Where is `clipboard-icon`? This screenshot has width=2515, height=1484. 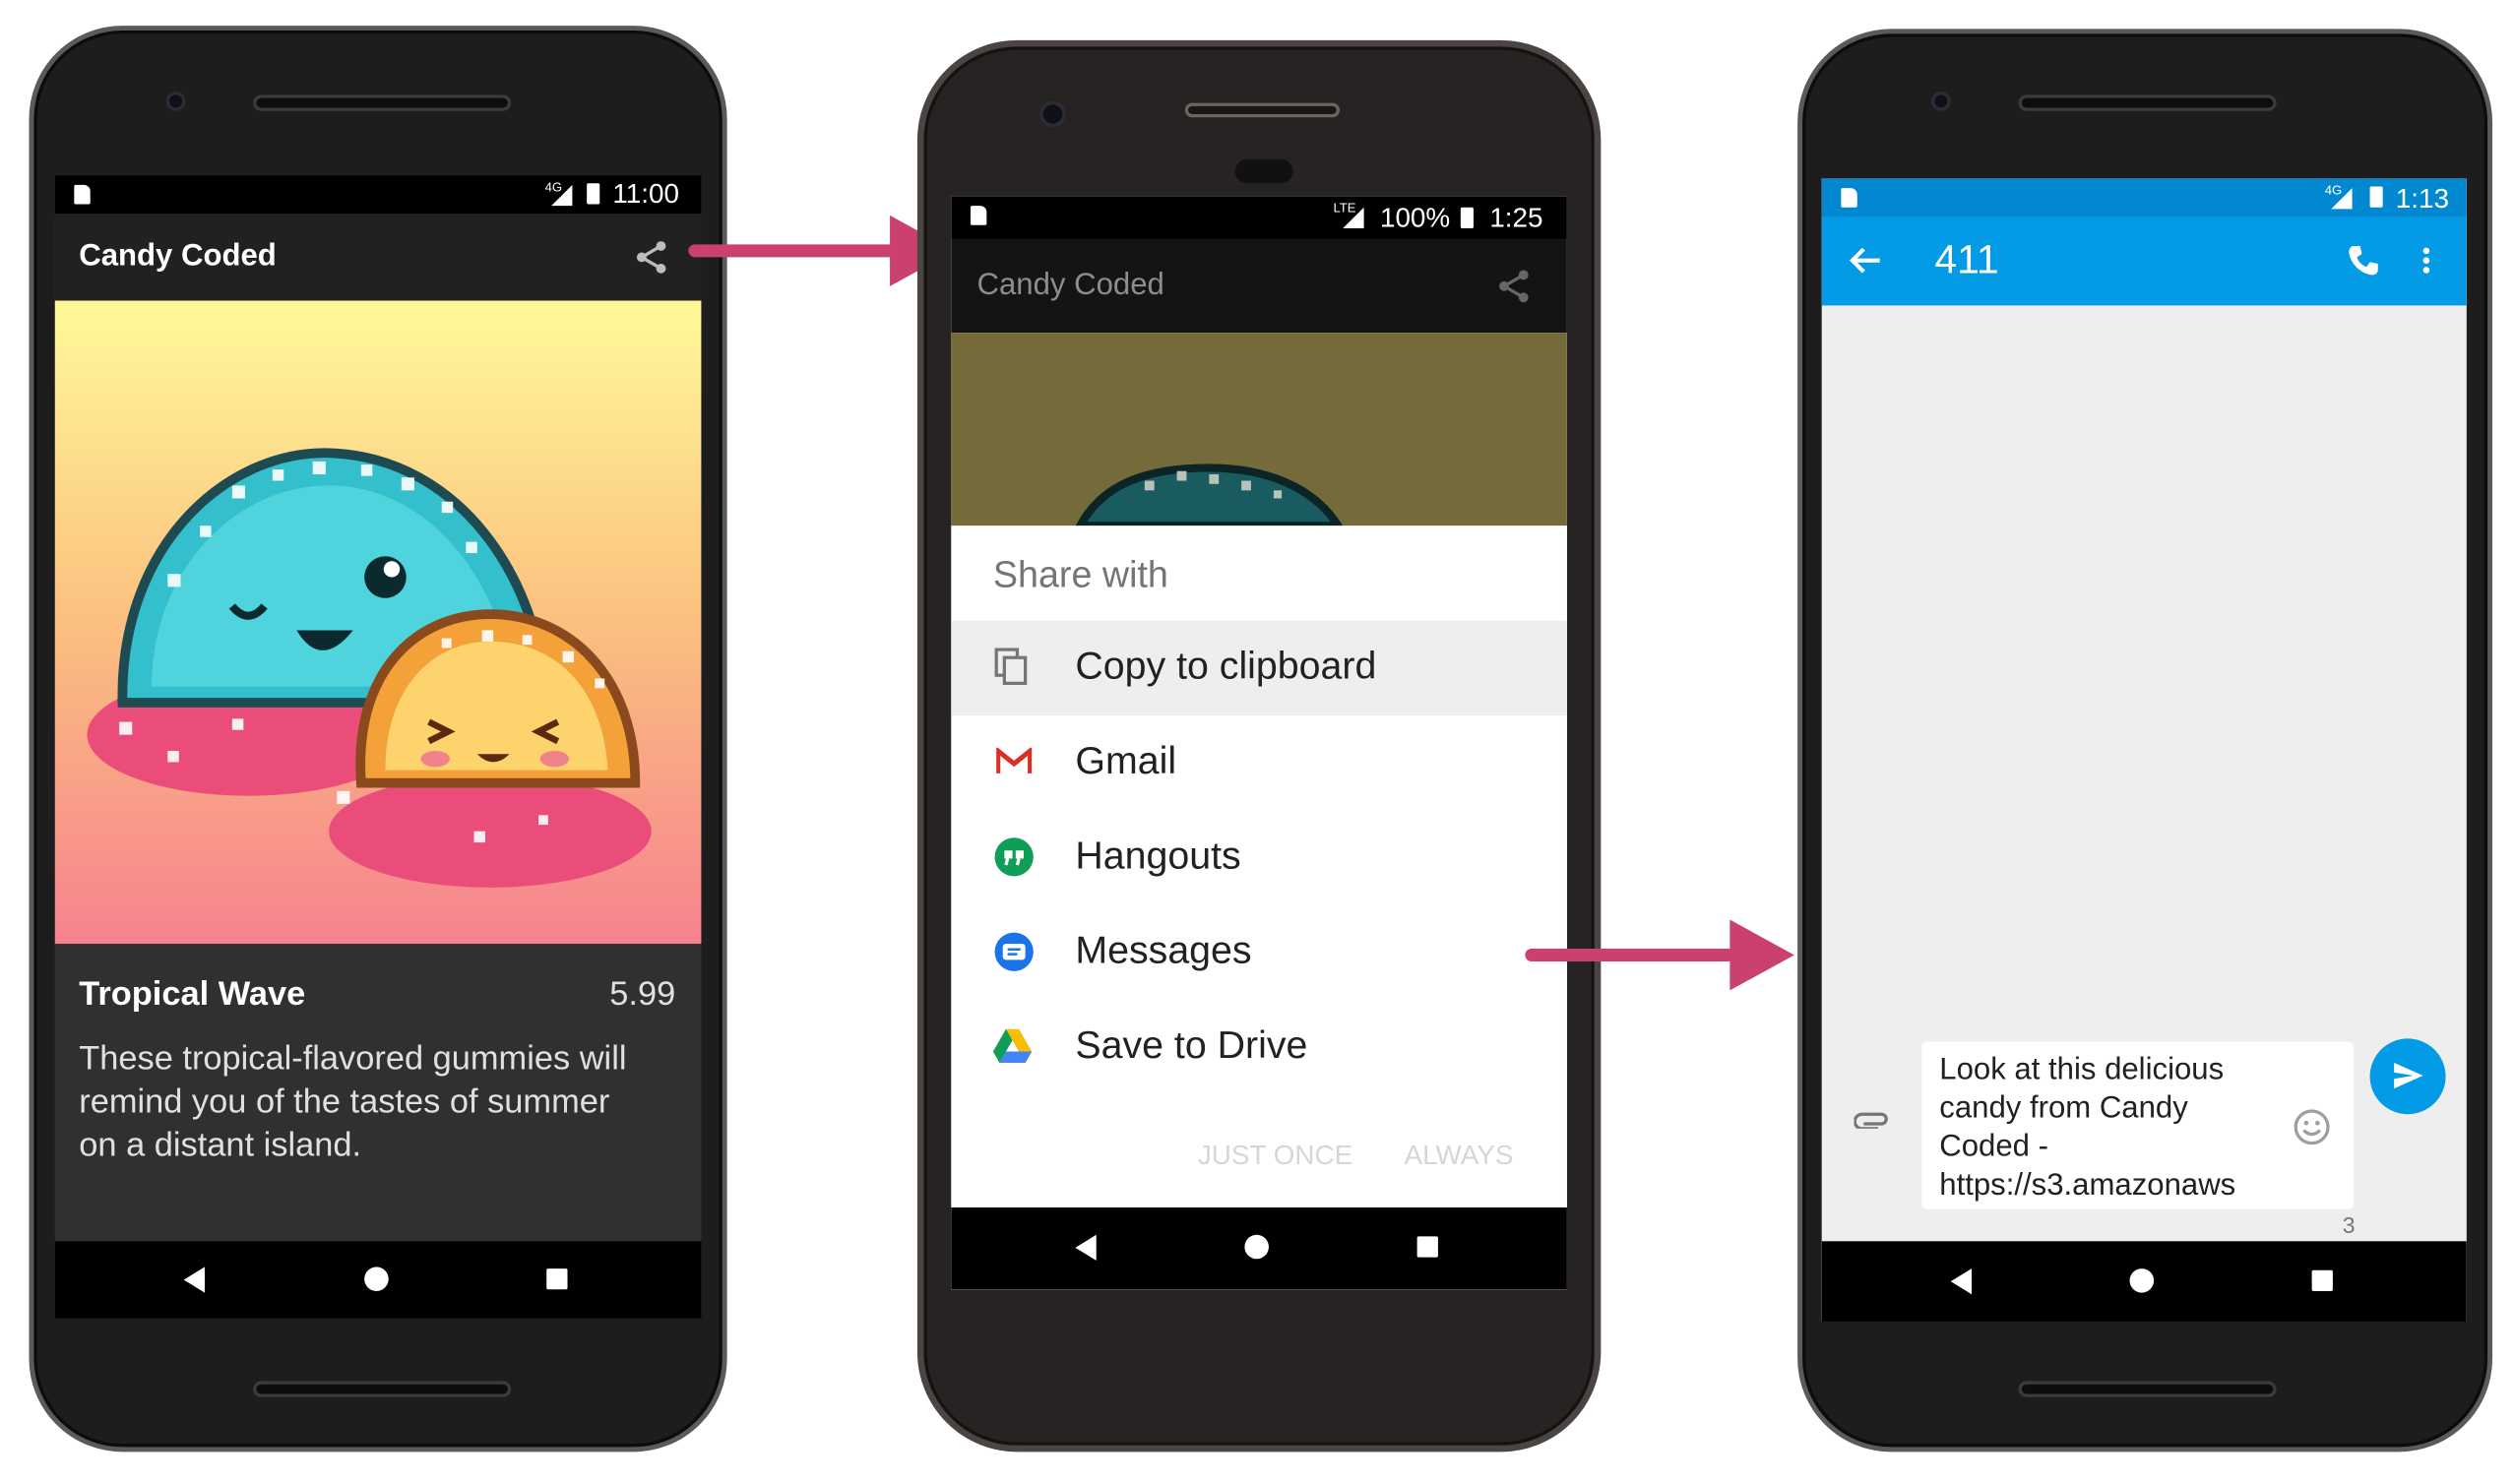
clipboard-icon is located at coordinates (1011, 667).